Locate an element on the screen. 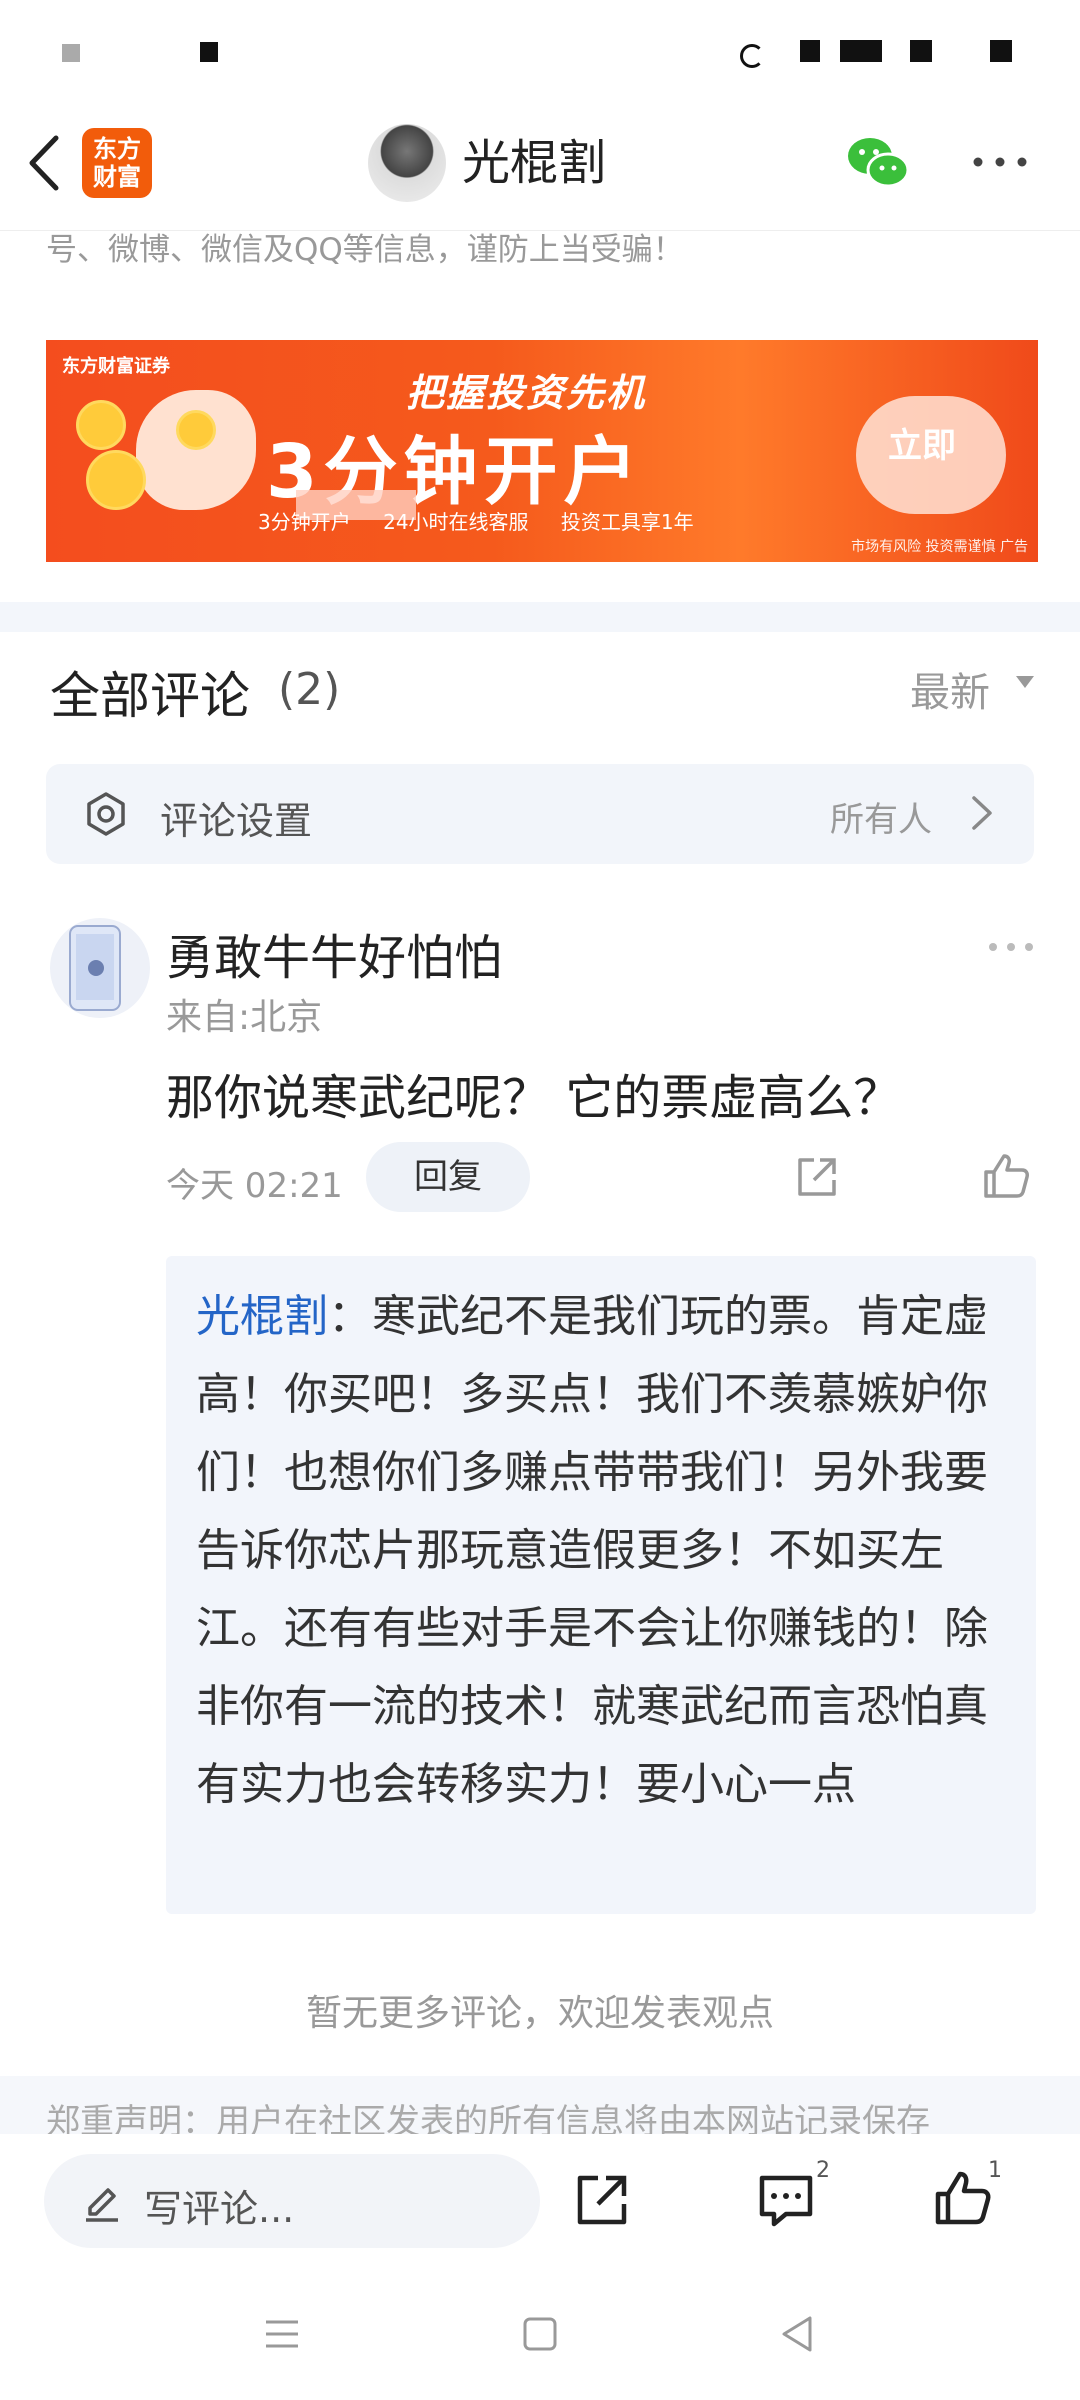 The image size is (1080, 2400). fraud-notice: 号、微博、微信及QQ等信息，谨防上当受骗！ is located at coordinates (365, 250).